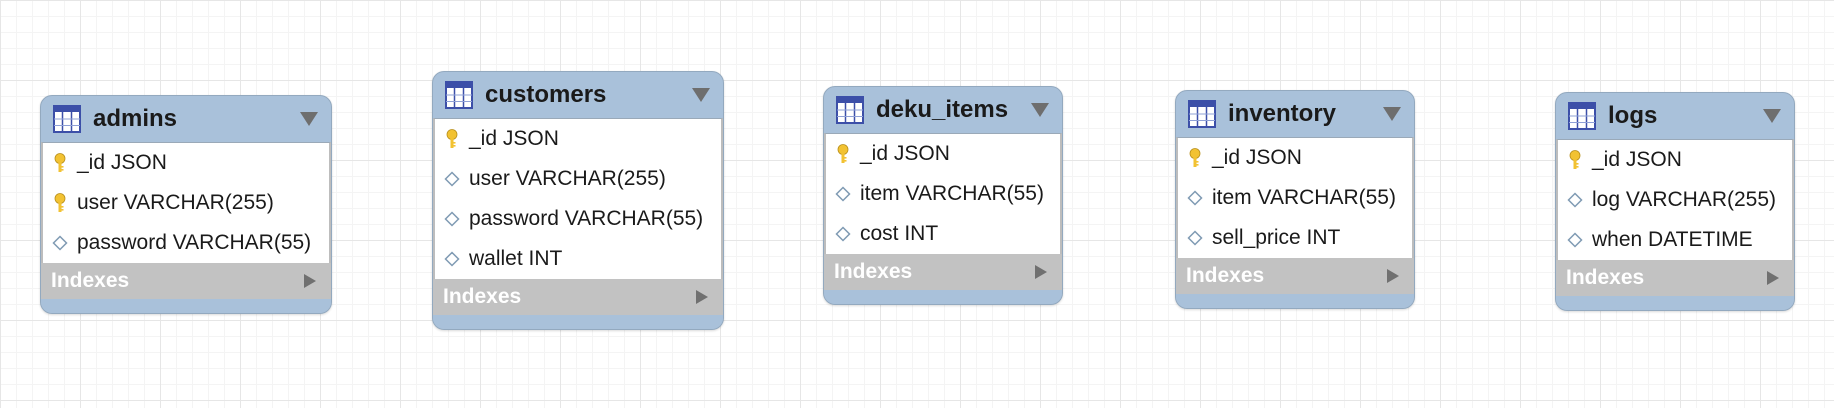 The height and width of the screenshot is (408, 1834). I want to click on column-list: _id JSON log VARCHAR(255) when DATETIME, so click(1675, 199).